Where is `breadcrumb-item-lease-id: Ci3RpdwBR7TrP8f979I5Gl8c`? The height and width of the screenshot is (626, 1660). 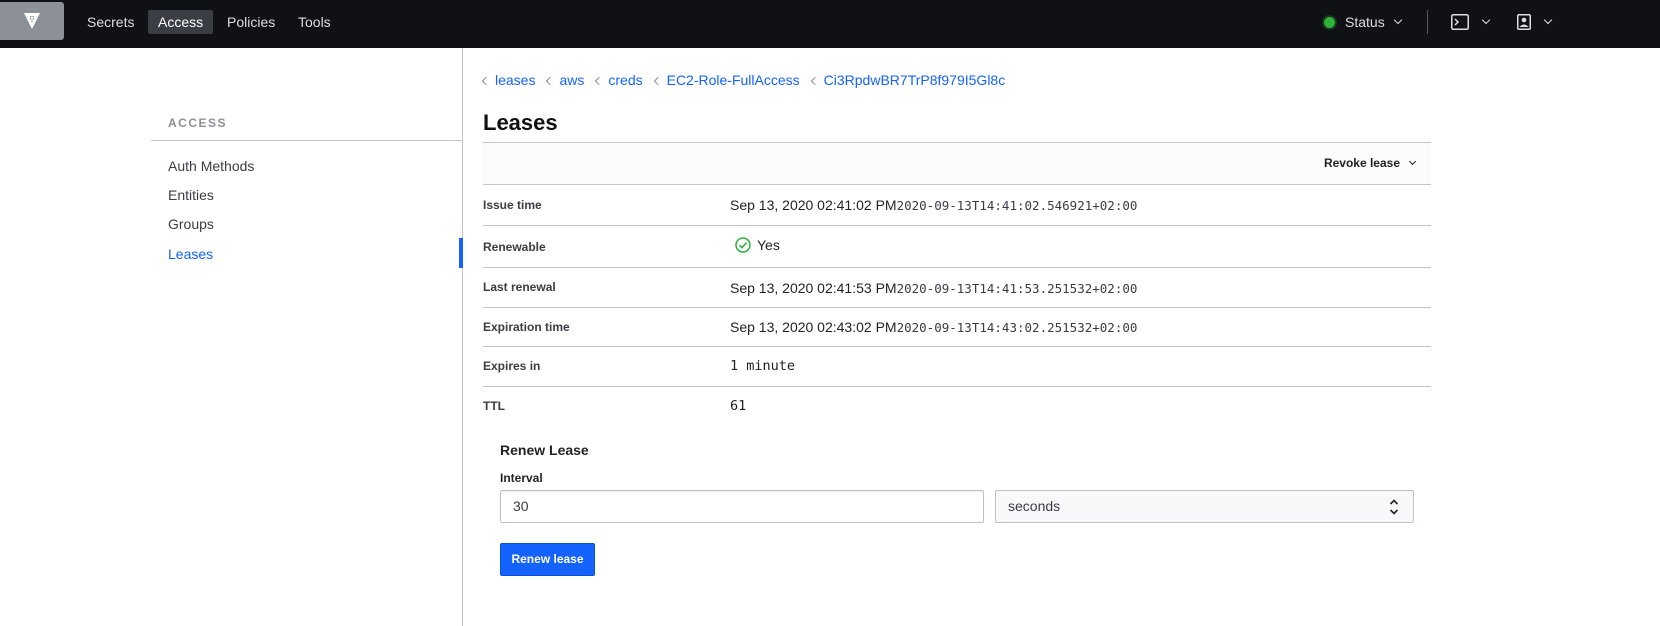 breadcrumb-item-lease-id: Ci3RpdwBR7TrP8f979I5Gl8c is located at coordinates (907, 80).